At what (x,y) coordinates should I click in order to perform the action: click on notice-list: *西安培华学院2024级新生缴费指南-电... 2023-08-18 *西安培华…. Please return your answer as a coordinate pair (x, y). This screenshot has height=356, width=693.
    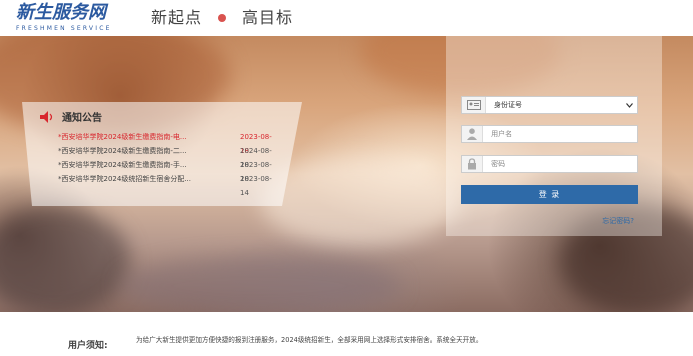
    Looking at the image, I should click on (169, 163).